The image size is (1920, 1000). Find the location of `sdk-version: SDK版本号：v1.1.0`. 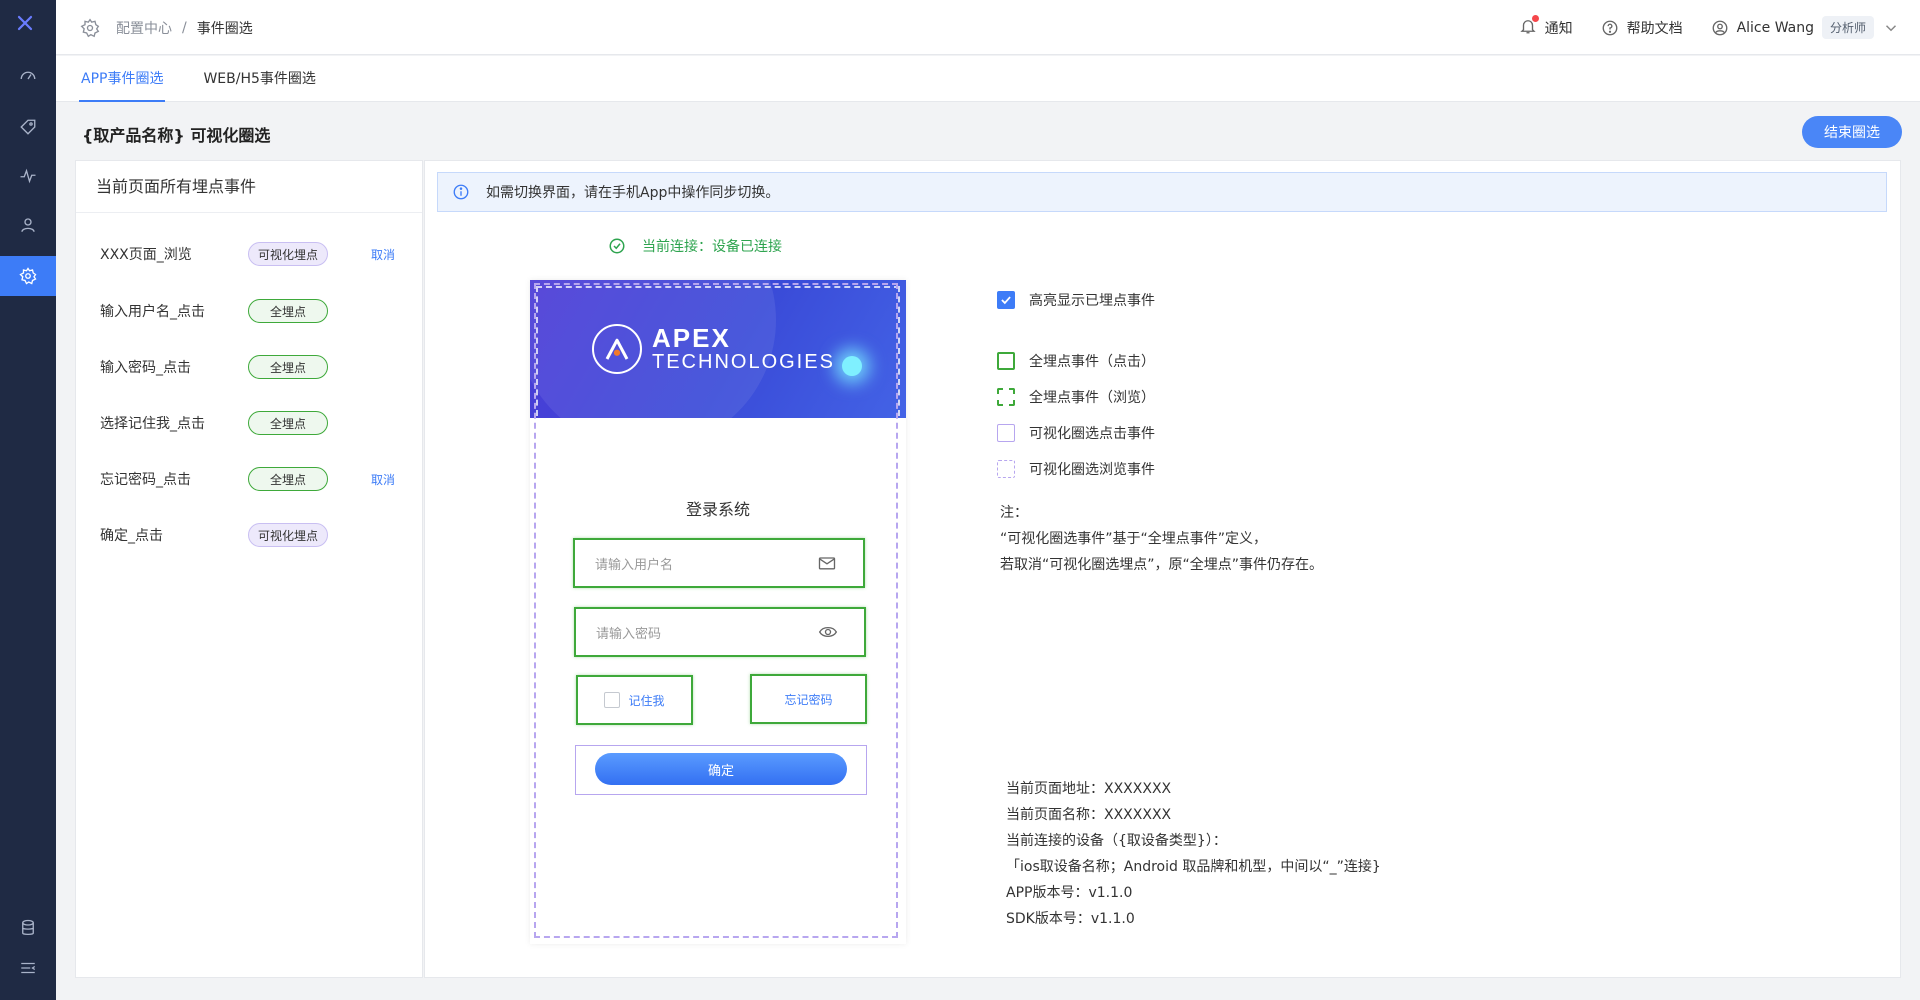

sdk-version: SDK版本号：v1.1.0 is located at coordinates (1070, 919).